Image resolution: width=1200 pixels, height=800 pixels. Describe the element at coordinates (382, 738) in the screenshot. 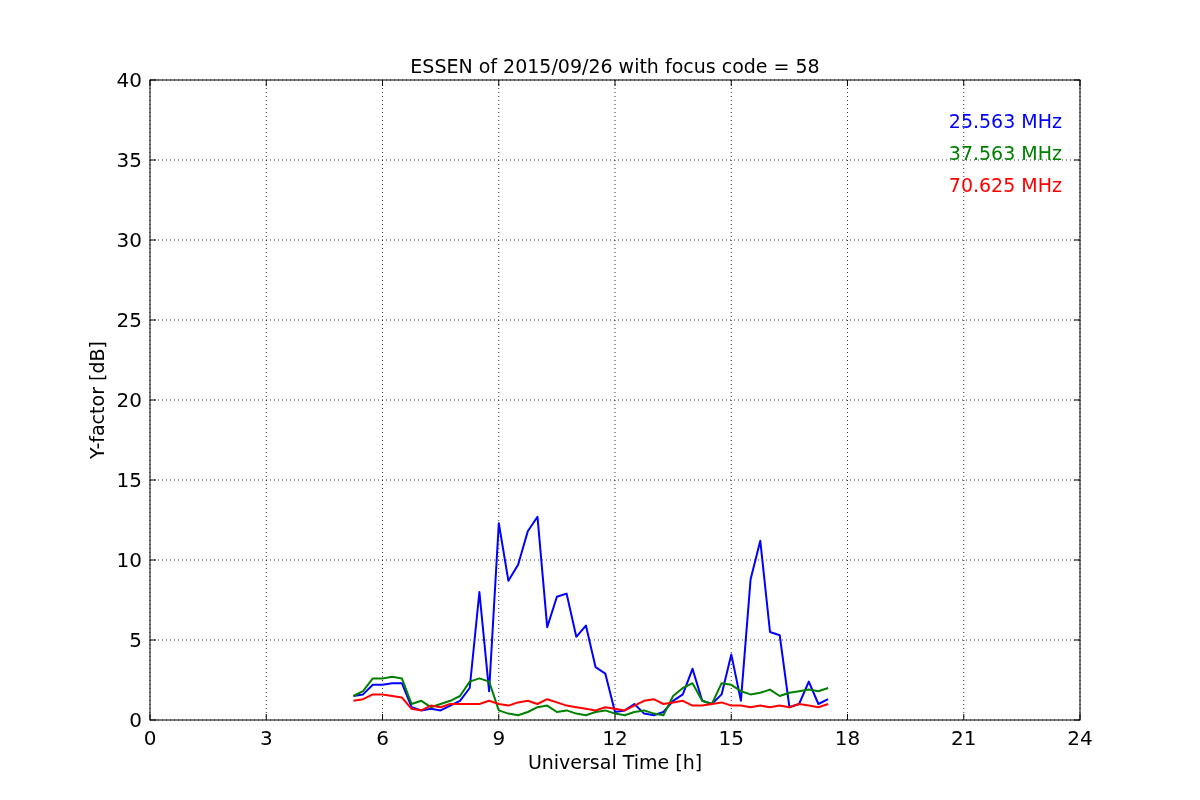

I see `x-tick-label: 6` at that location.